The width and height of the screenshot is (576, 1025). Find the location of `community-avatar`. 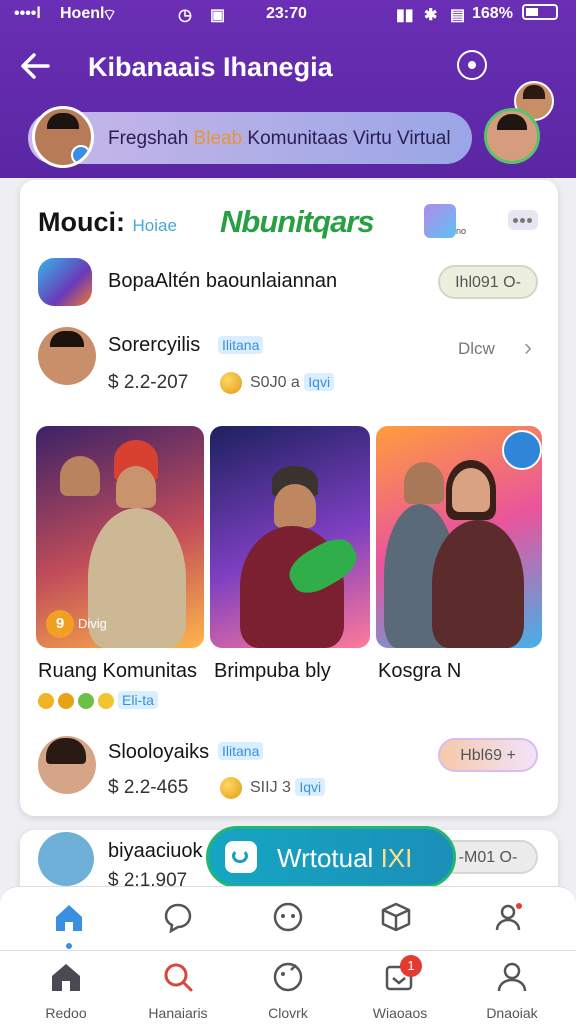

community-avatar is located at coordinates (63, 137).